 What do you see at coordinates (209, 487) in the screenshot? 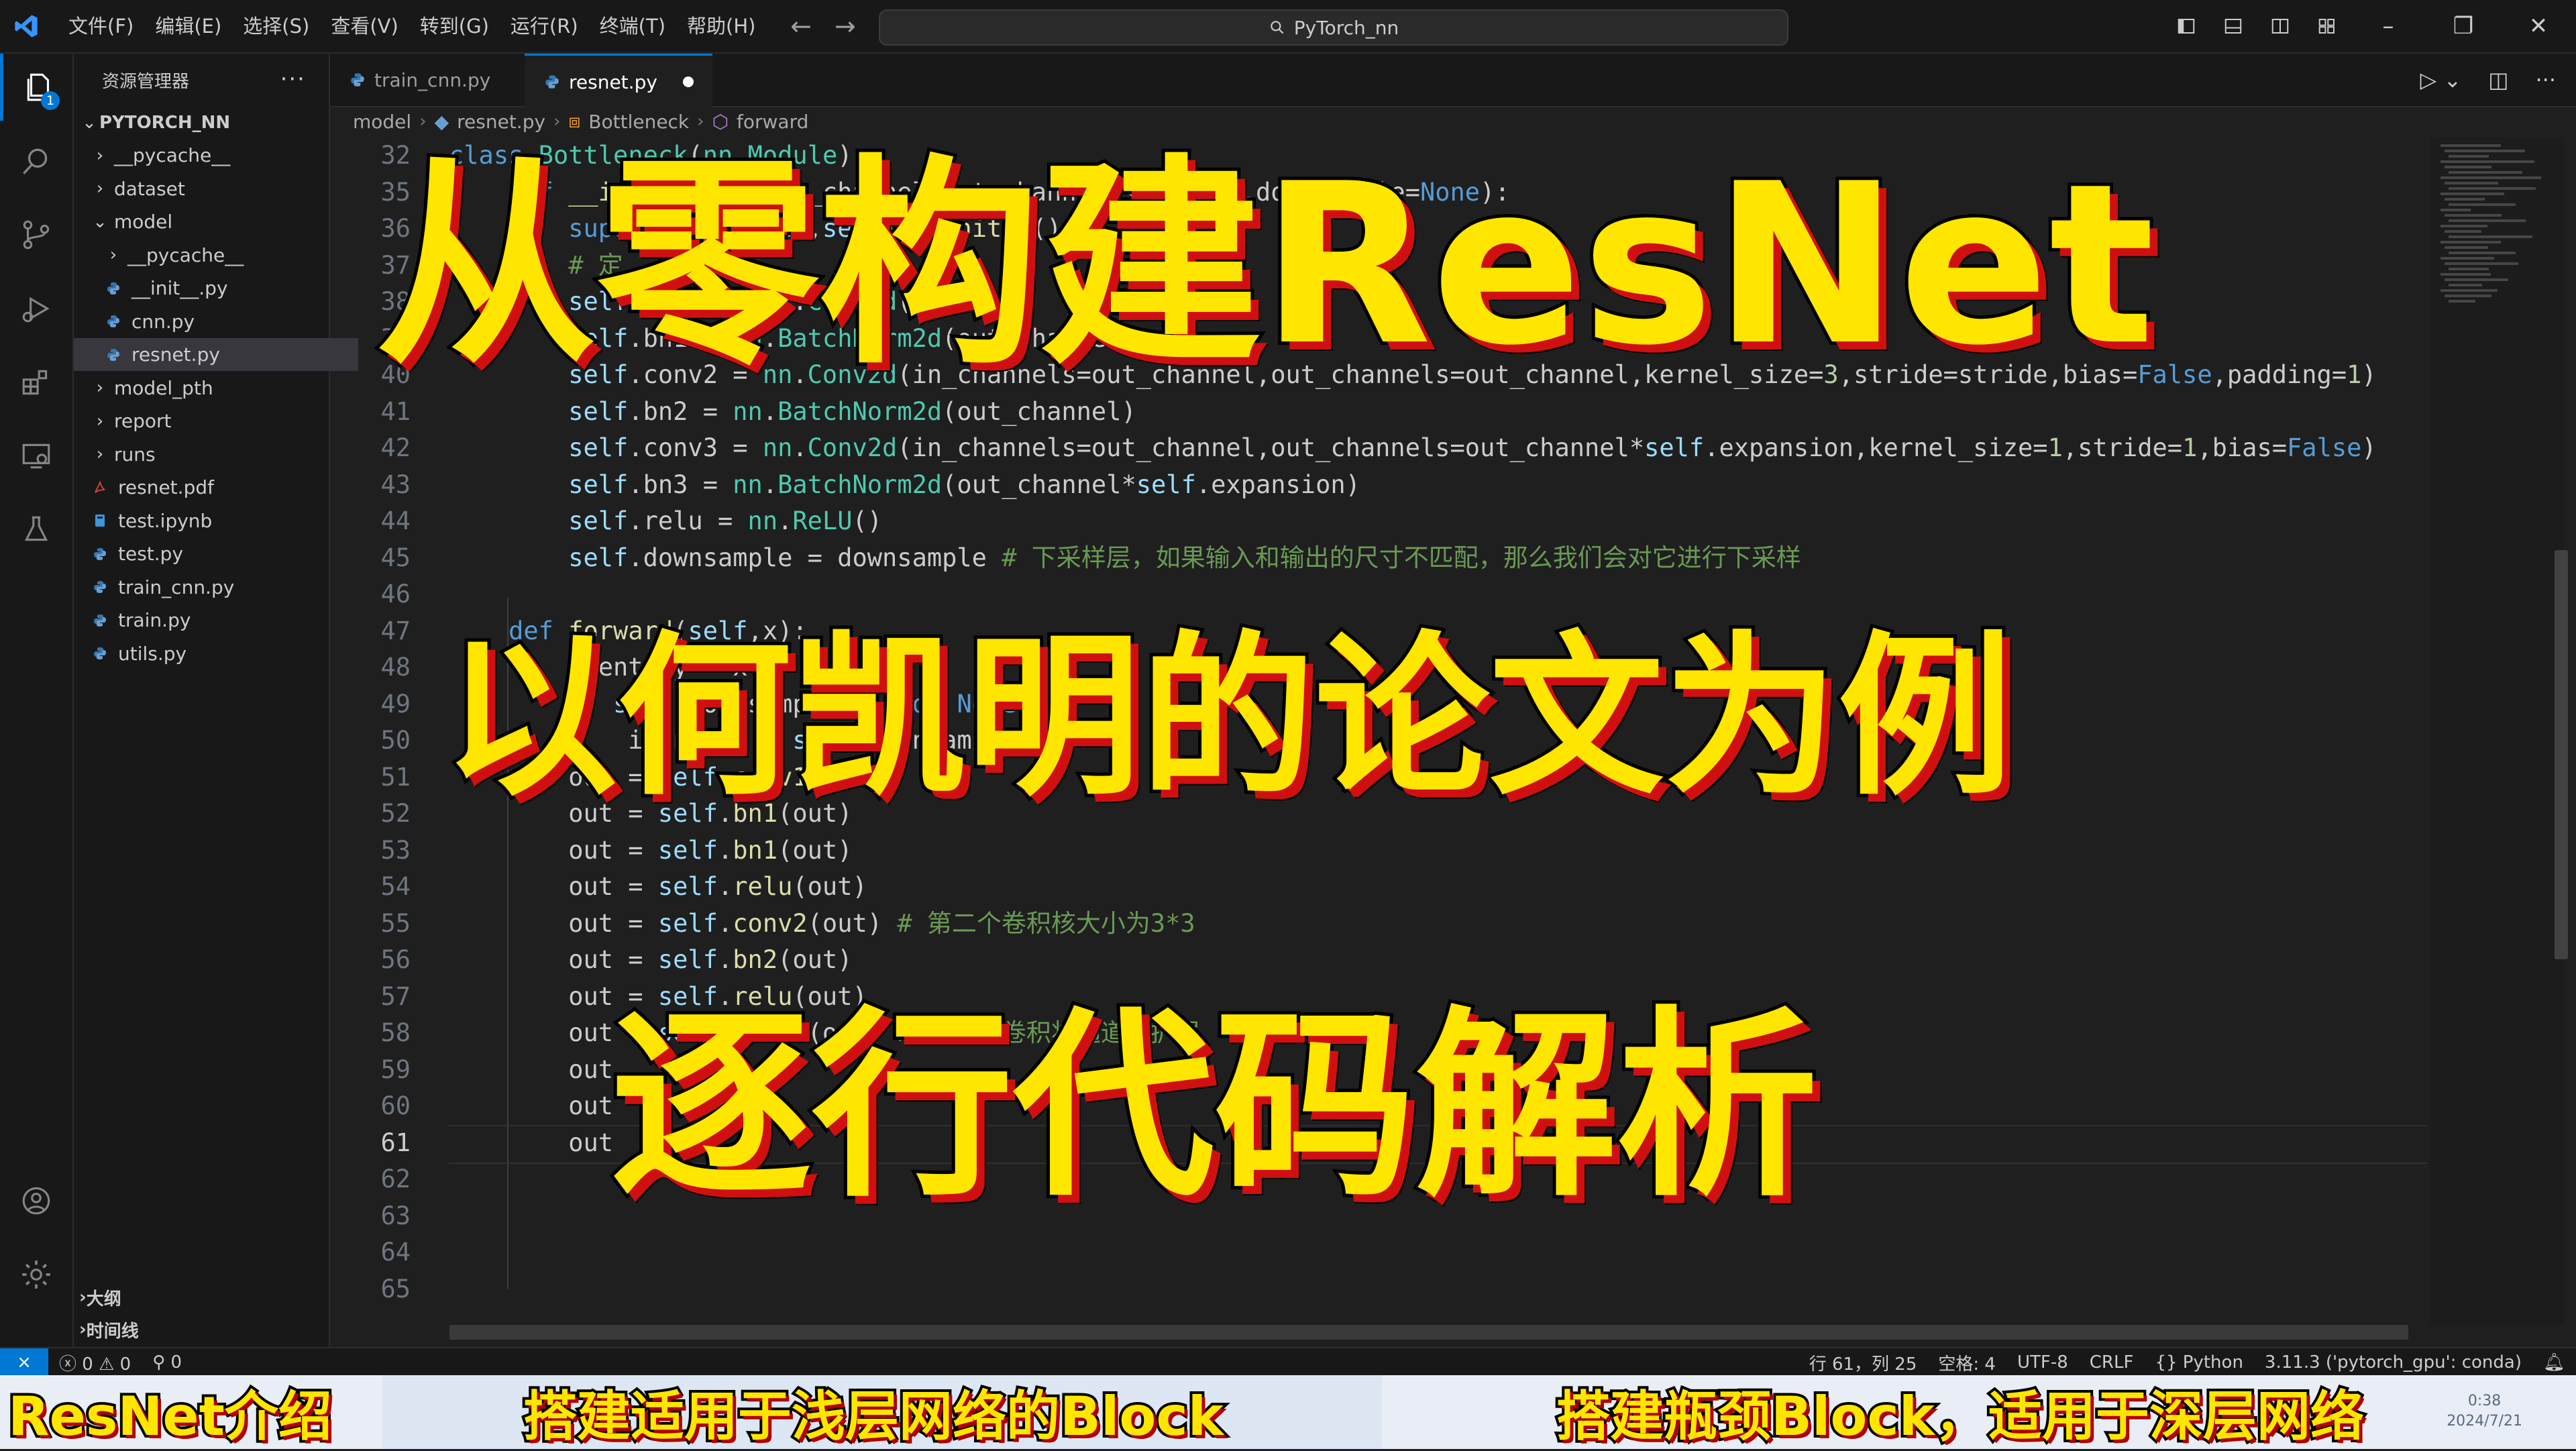
I see `file-tree-item: resnet.pdf` at bounding box center [209, 487].